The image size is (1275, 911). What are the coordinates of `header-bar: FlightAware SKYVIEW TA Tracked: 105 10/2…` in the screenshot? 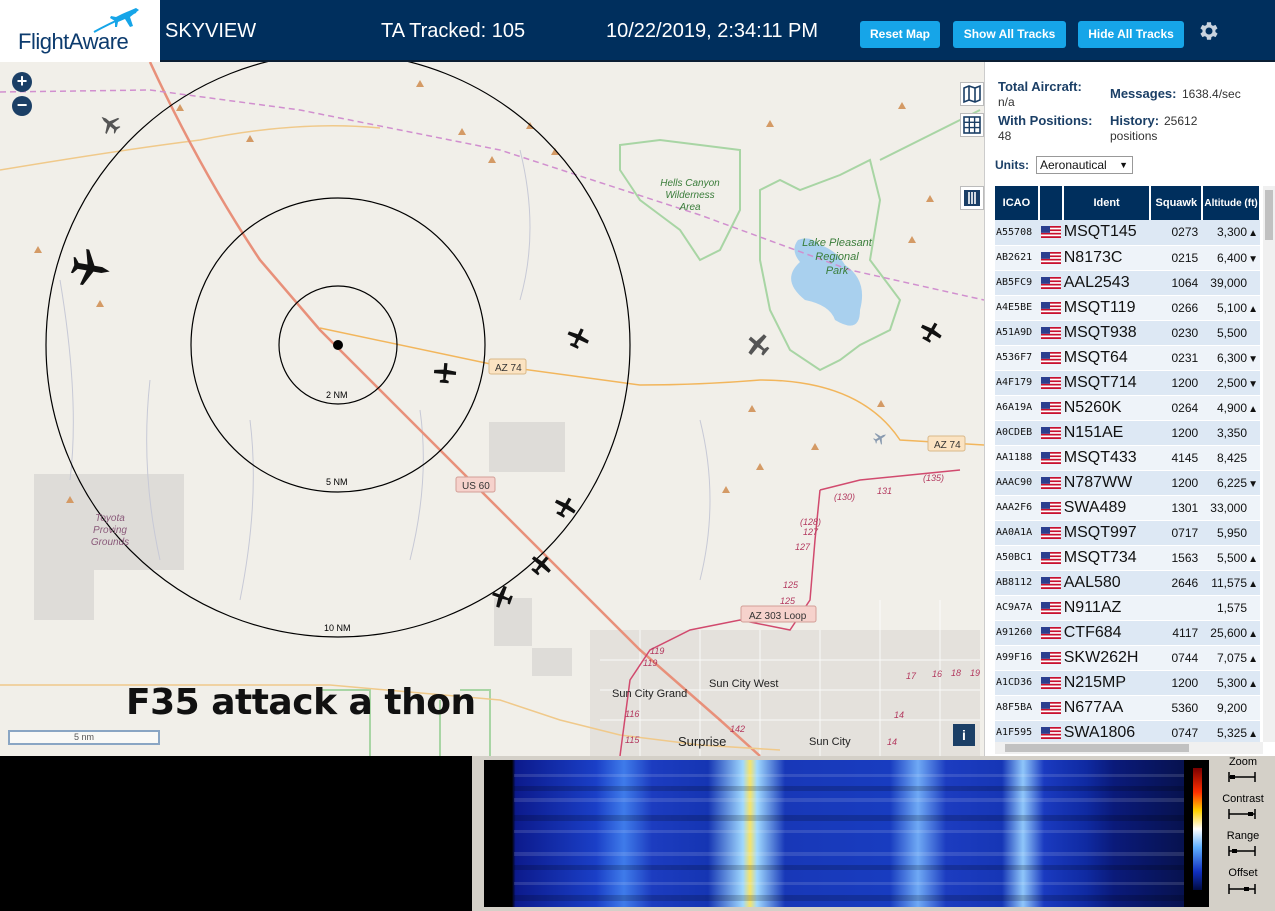 It's located at (637, 31).